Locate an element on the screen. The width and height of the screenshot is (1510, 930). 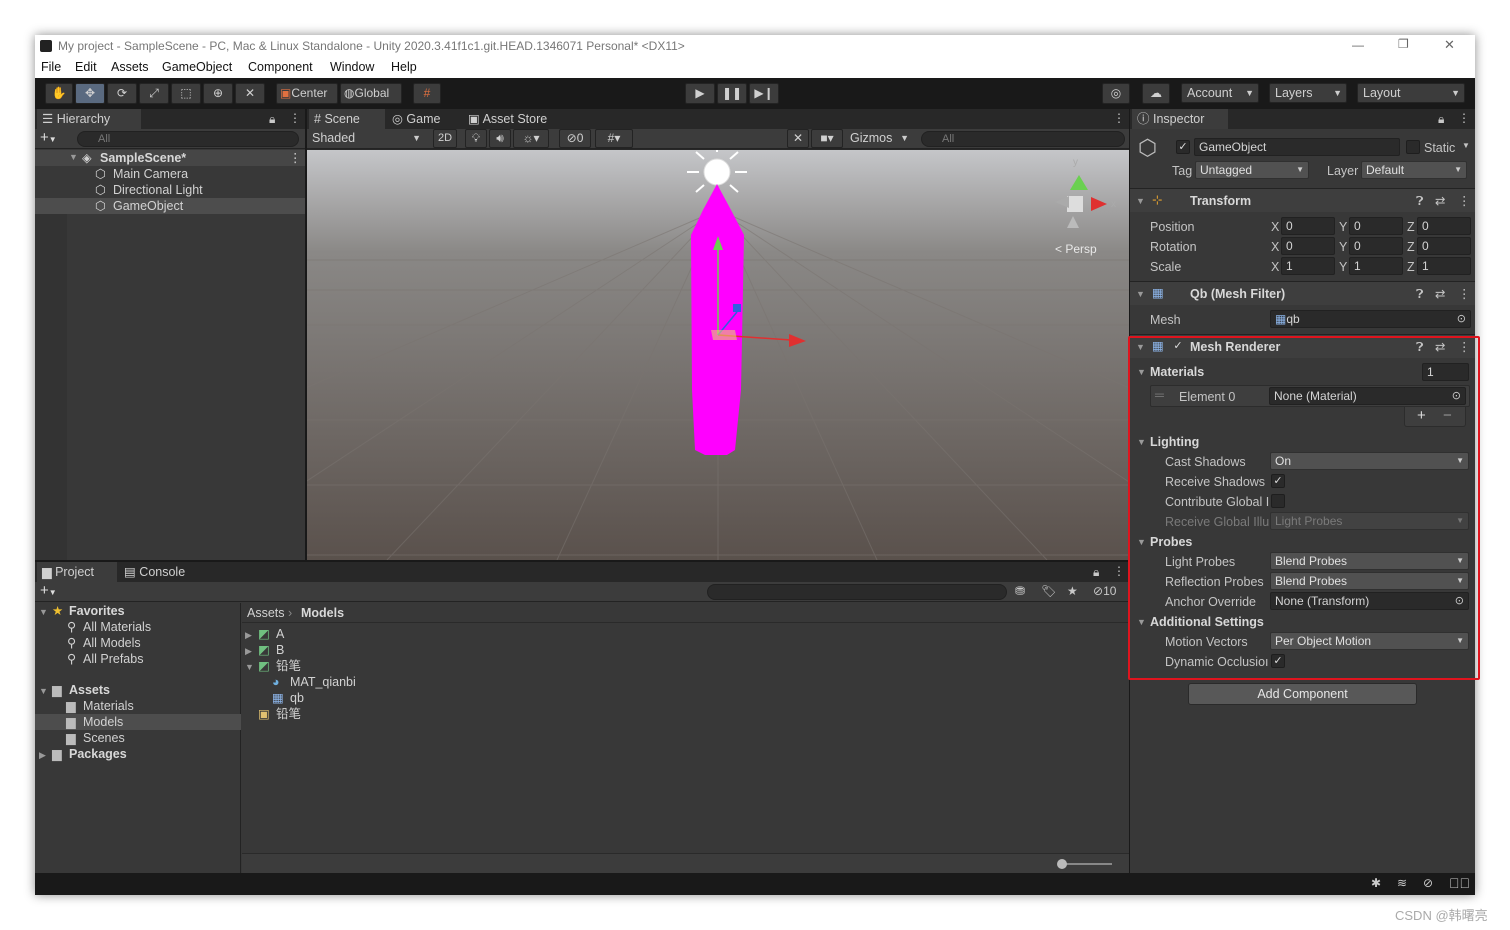
audio-toggle-icon: 🔊︎ is located at coordinates (500, 138).